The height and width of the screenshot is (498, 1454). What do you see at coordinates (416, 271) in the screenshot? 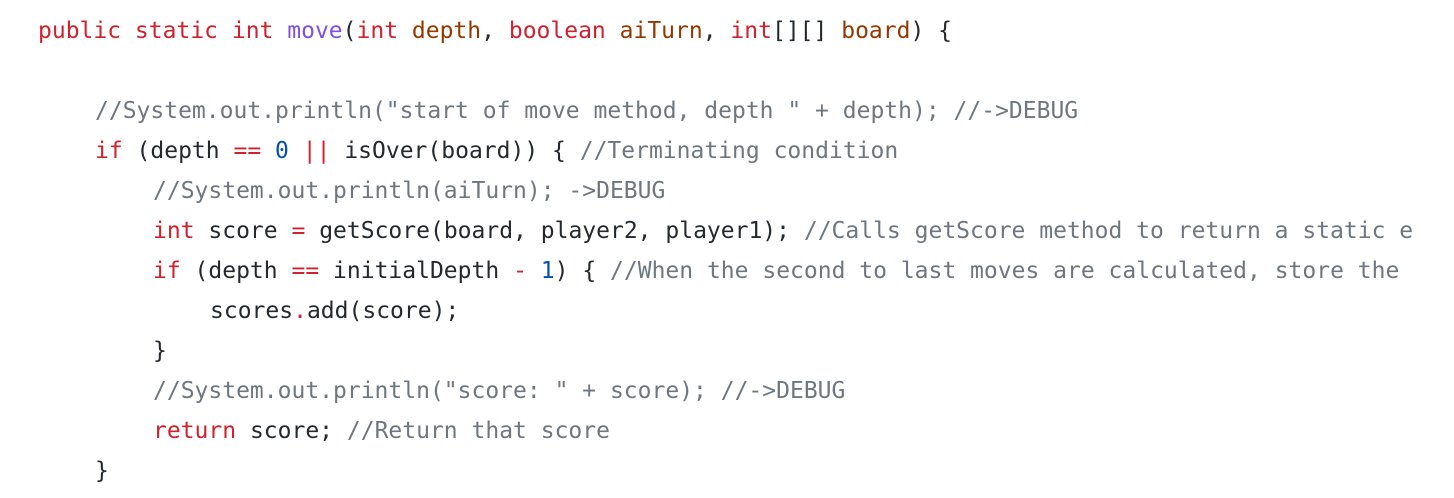
I see `code-token: initialDepth` at bounding box center [416, 271].